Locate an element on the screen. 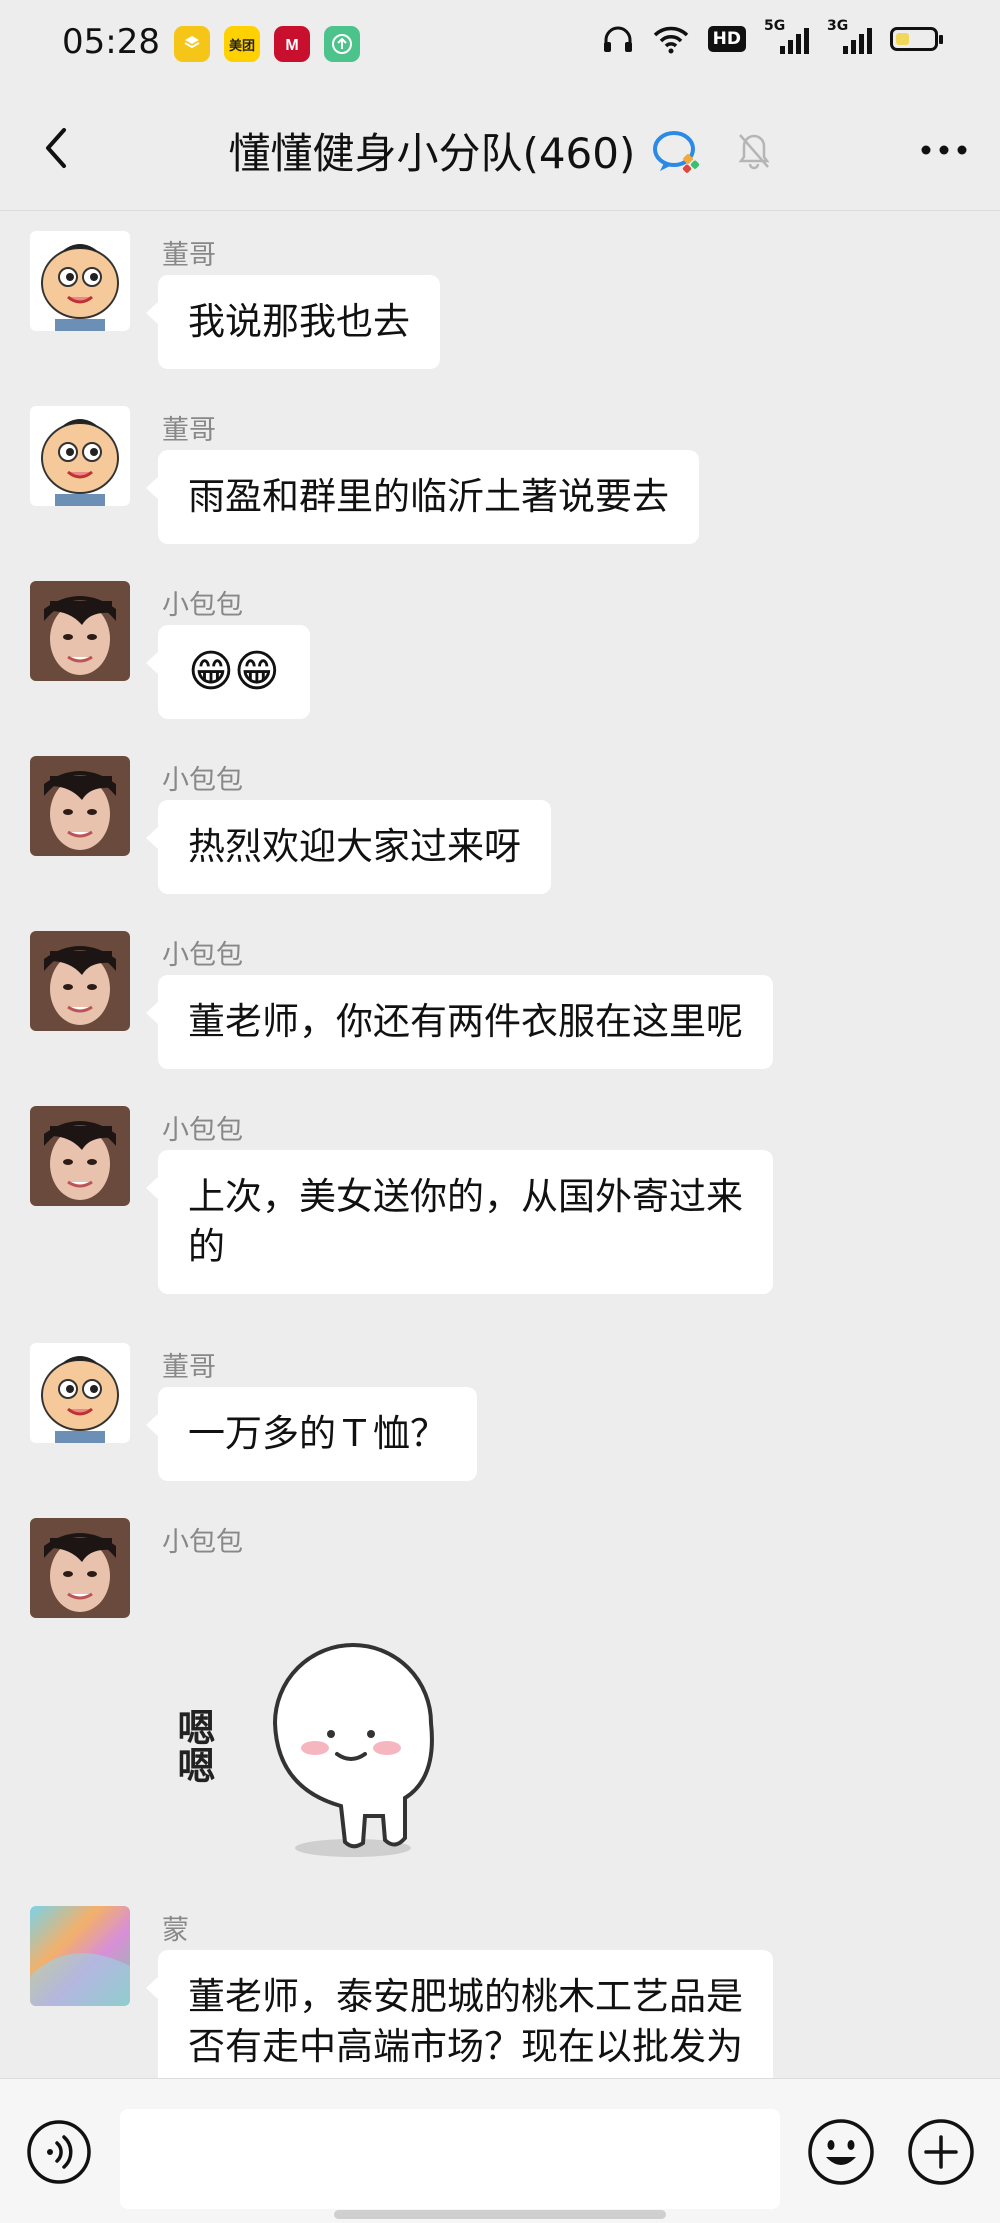  message-item: 小包包 上次，美女送你的，从国外寄过来 的 is located at coordinates (500, 1201).